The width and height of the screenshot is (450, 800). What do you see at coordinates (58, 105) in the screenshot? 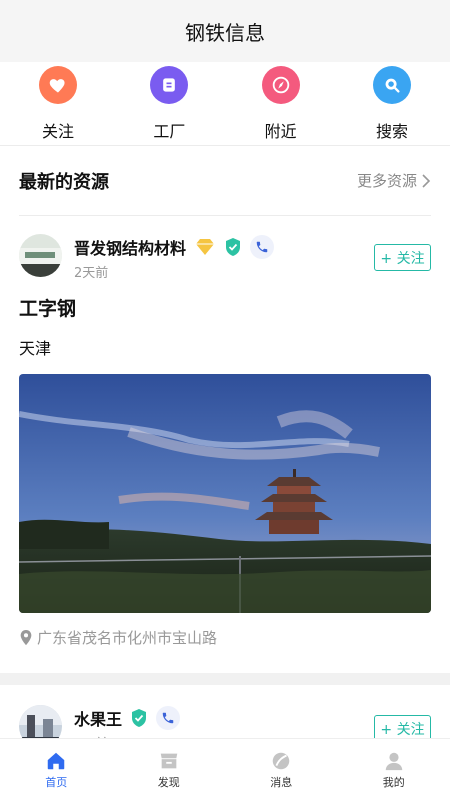
I see `quick-follow-button: 关注` at bounding box center [58, 105].